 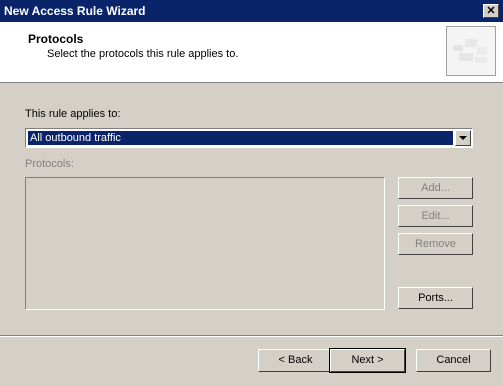 I want to click on applies-dropdown: All outbound traffic, so click(x=249, y=138).